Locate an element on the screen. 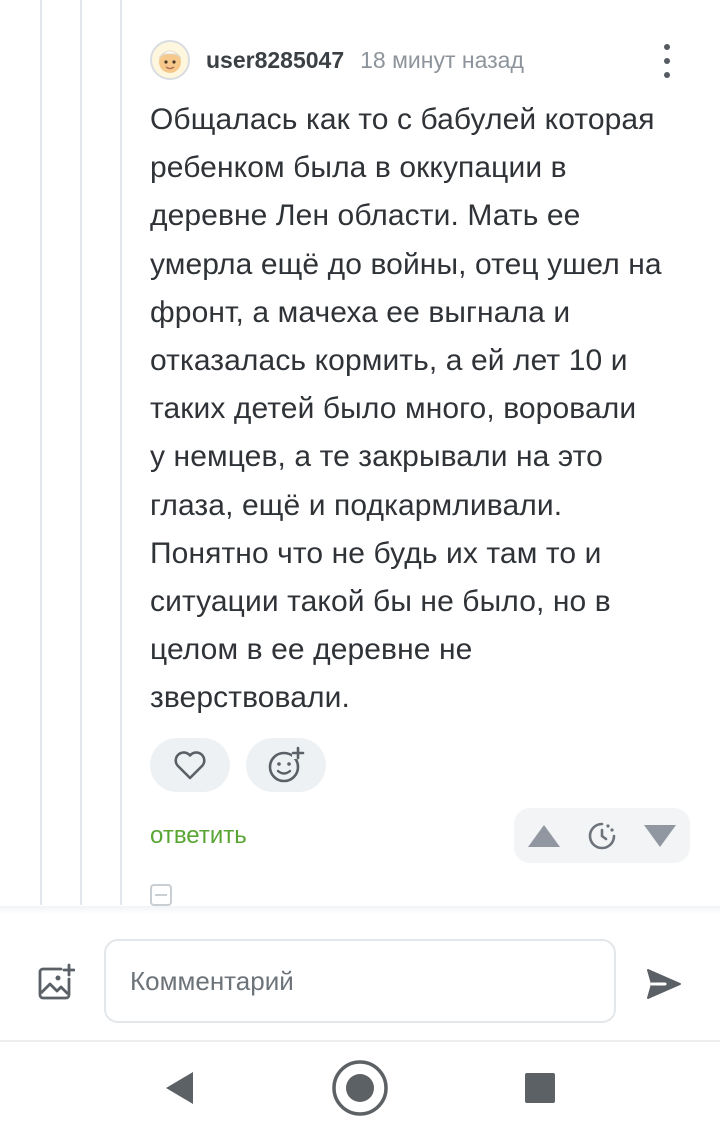  rating-controls is located at coordinates (602, 835).